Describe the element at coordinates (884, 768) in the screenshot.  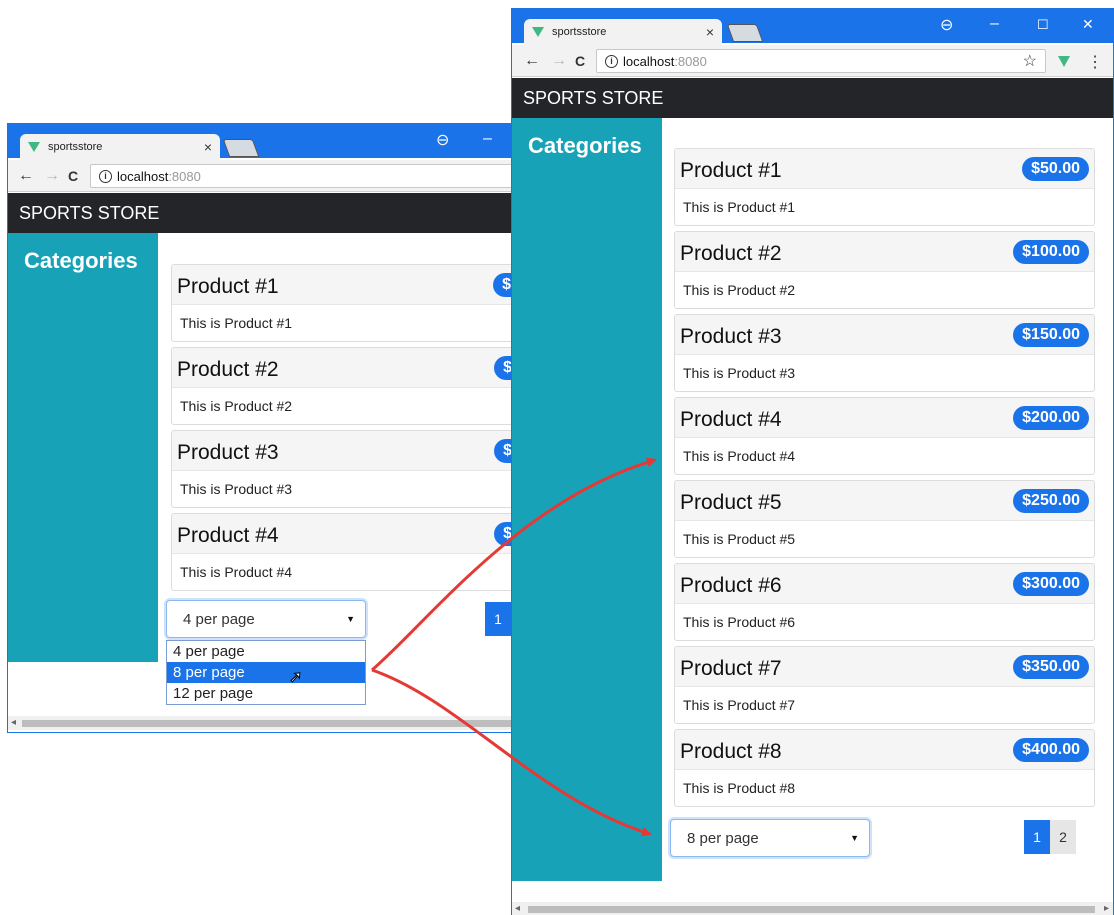
I see `product-card: Product #8 $400.00 This is Product #8` at that location.